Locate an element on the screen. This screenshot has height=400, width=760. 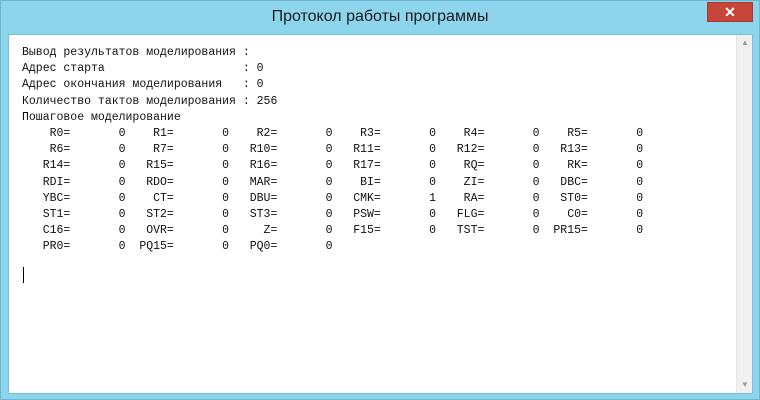
text-caret is located at coordinates (23, 275).